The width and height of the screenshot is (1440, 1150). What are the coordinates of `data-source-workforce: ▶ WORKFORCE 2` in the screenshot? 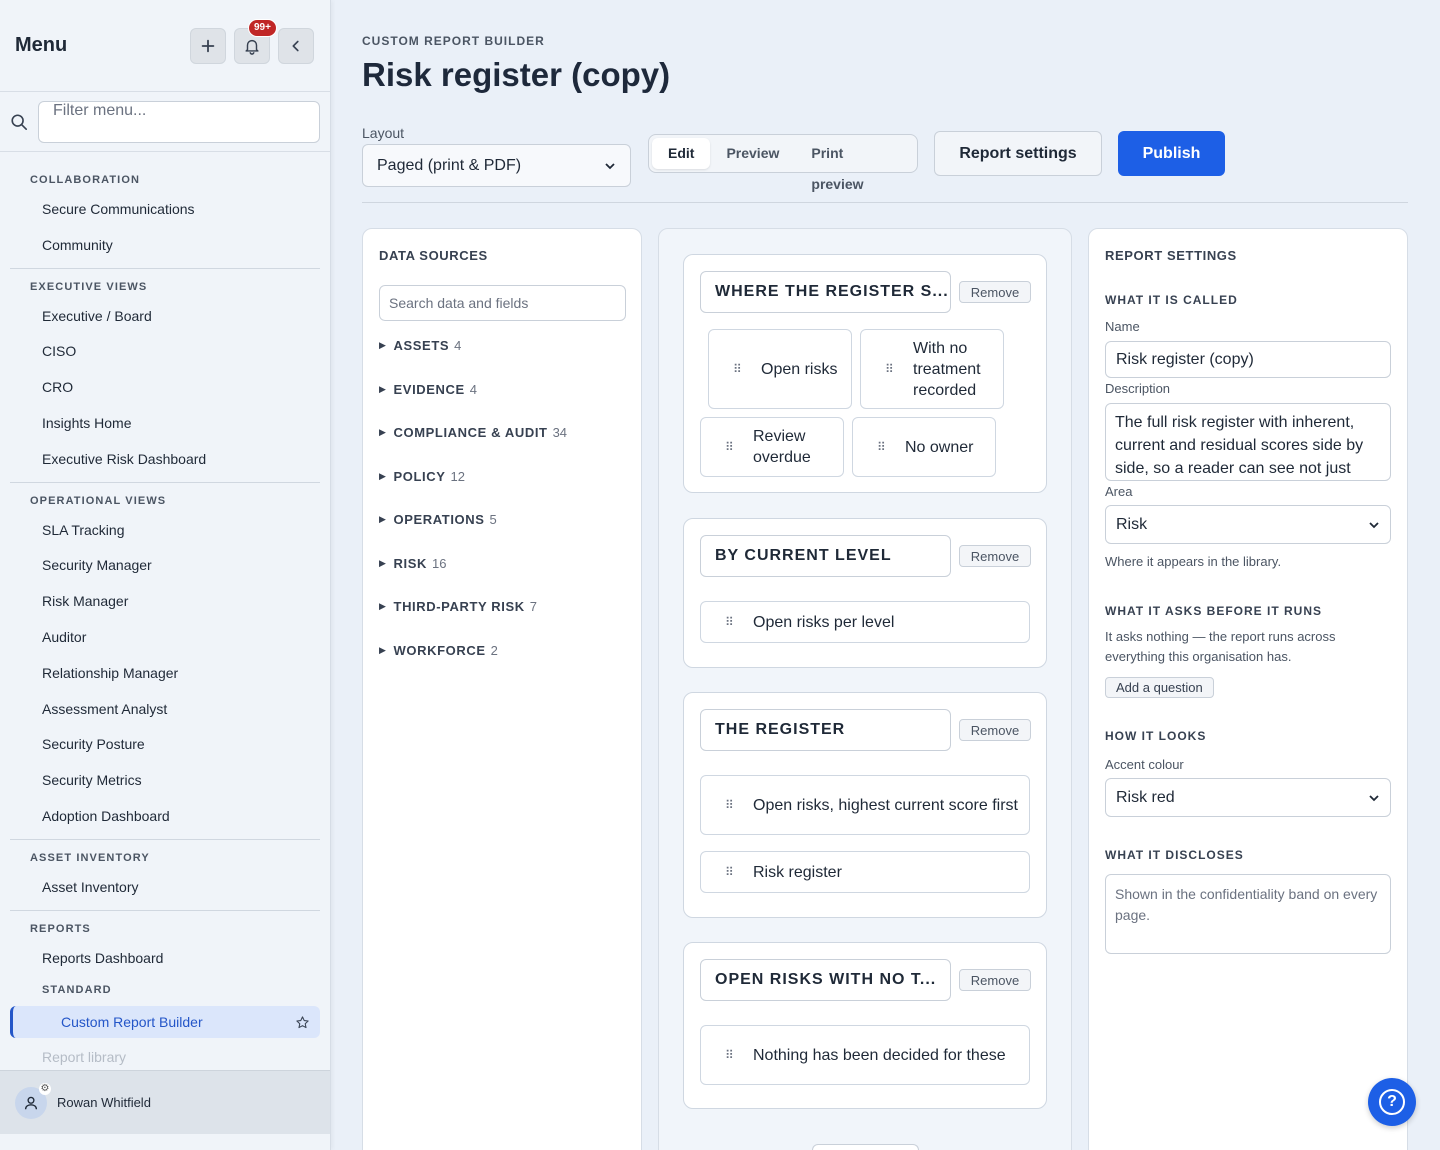 It's located at (473, 651).